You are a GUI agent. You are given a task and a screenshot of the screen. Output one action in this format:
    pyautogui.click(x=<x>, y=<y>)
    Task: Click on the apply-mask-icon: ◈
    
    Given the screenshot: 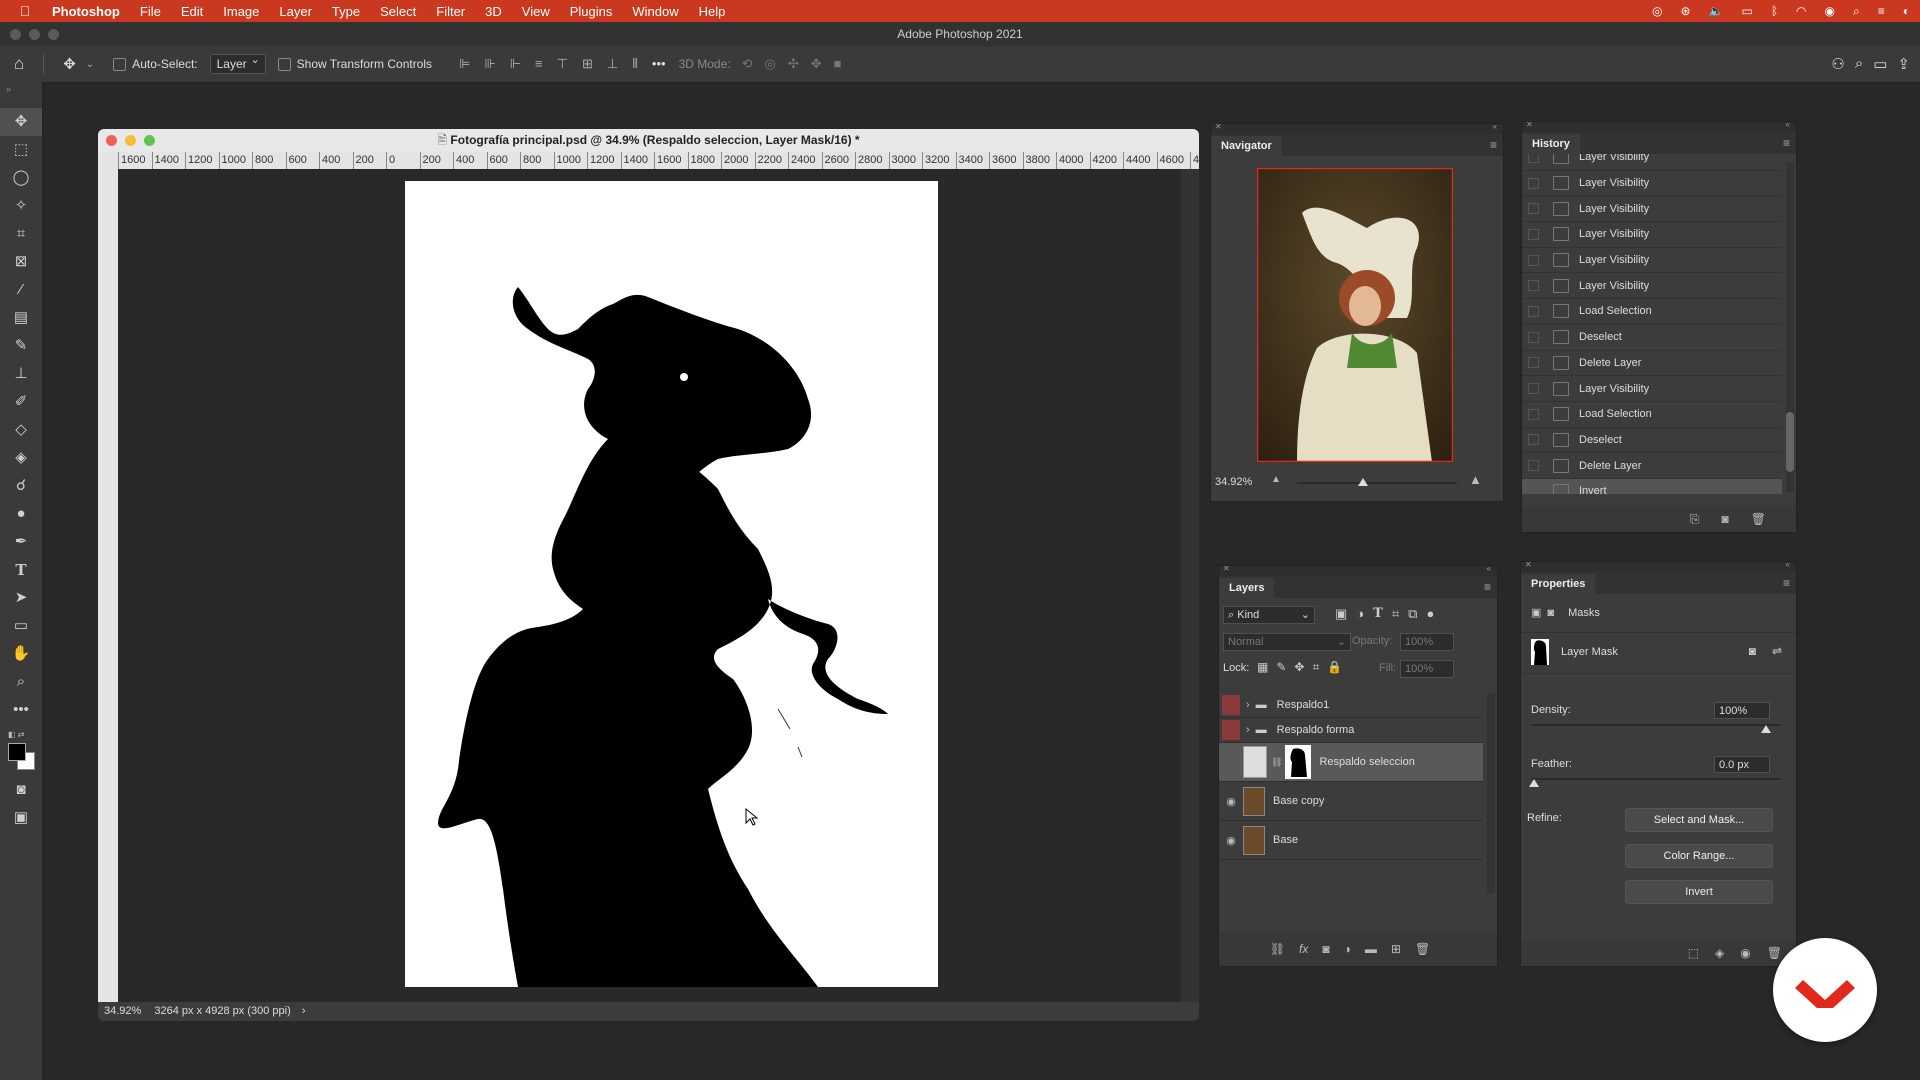 What is the action you would take?
    pyautogui.click(x=1719, y=953)
    